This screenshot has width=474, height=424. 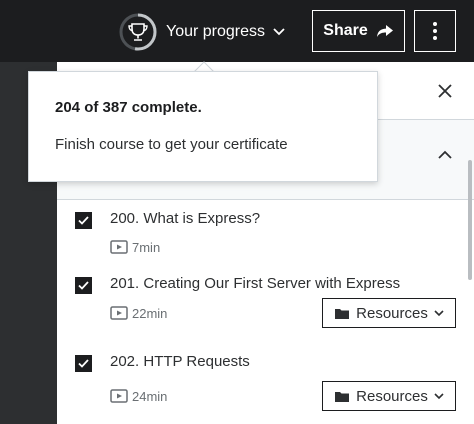 What do you see at coordinates (470, 220) in the screenshot?
I see `panel-scrollbar` at bounding box center [470, 220].